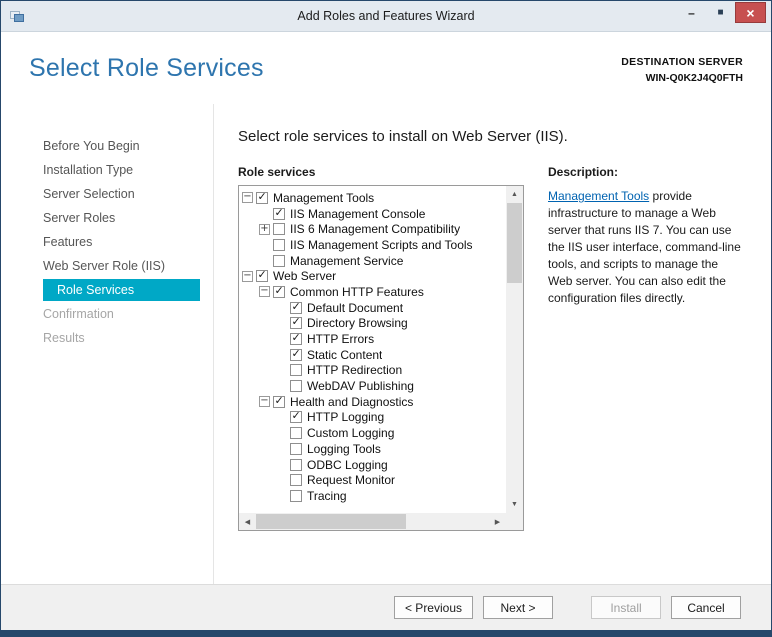 This screenshot has height=637, width=772. Describe the element at coordinates (262, 197) in the screenshot. I see `checkbox-management-tools` at that location.